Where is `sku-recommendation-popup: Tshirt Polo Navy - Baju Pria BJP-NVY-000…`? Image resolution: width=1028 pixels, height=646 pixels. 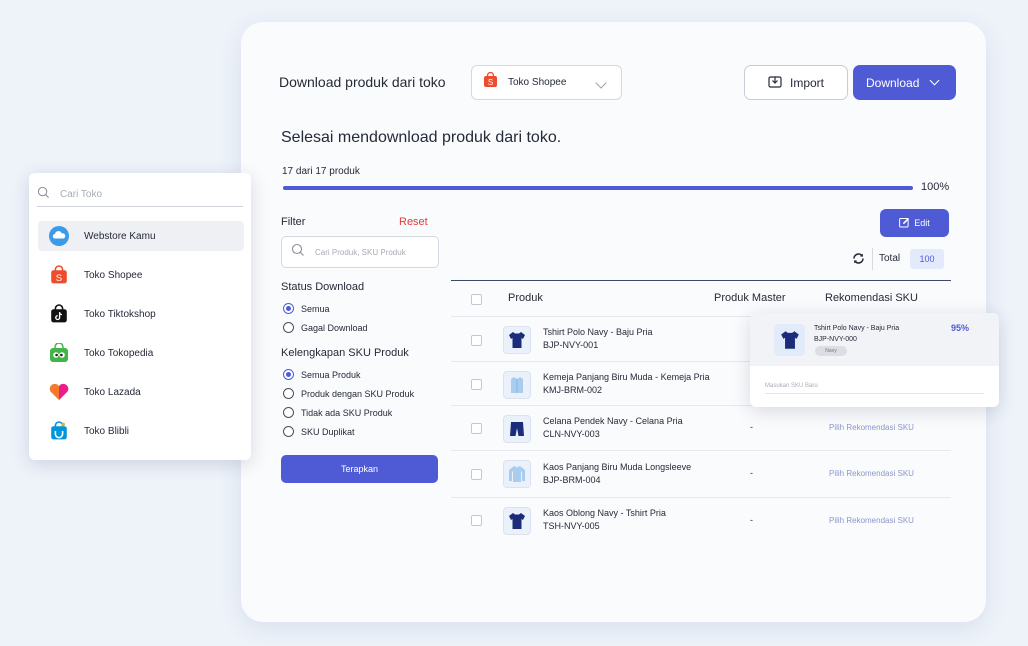
sku-recommendation-popup: Tshirt Polo Navy - Baju Pria BJP-NVY-000… is located at coordinates (874, 360).